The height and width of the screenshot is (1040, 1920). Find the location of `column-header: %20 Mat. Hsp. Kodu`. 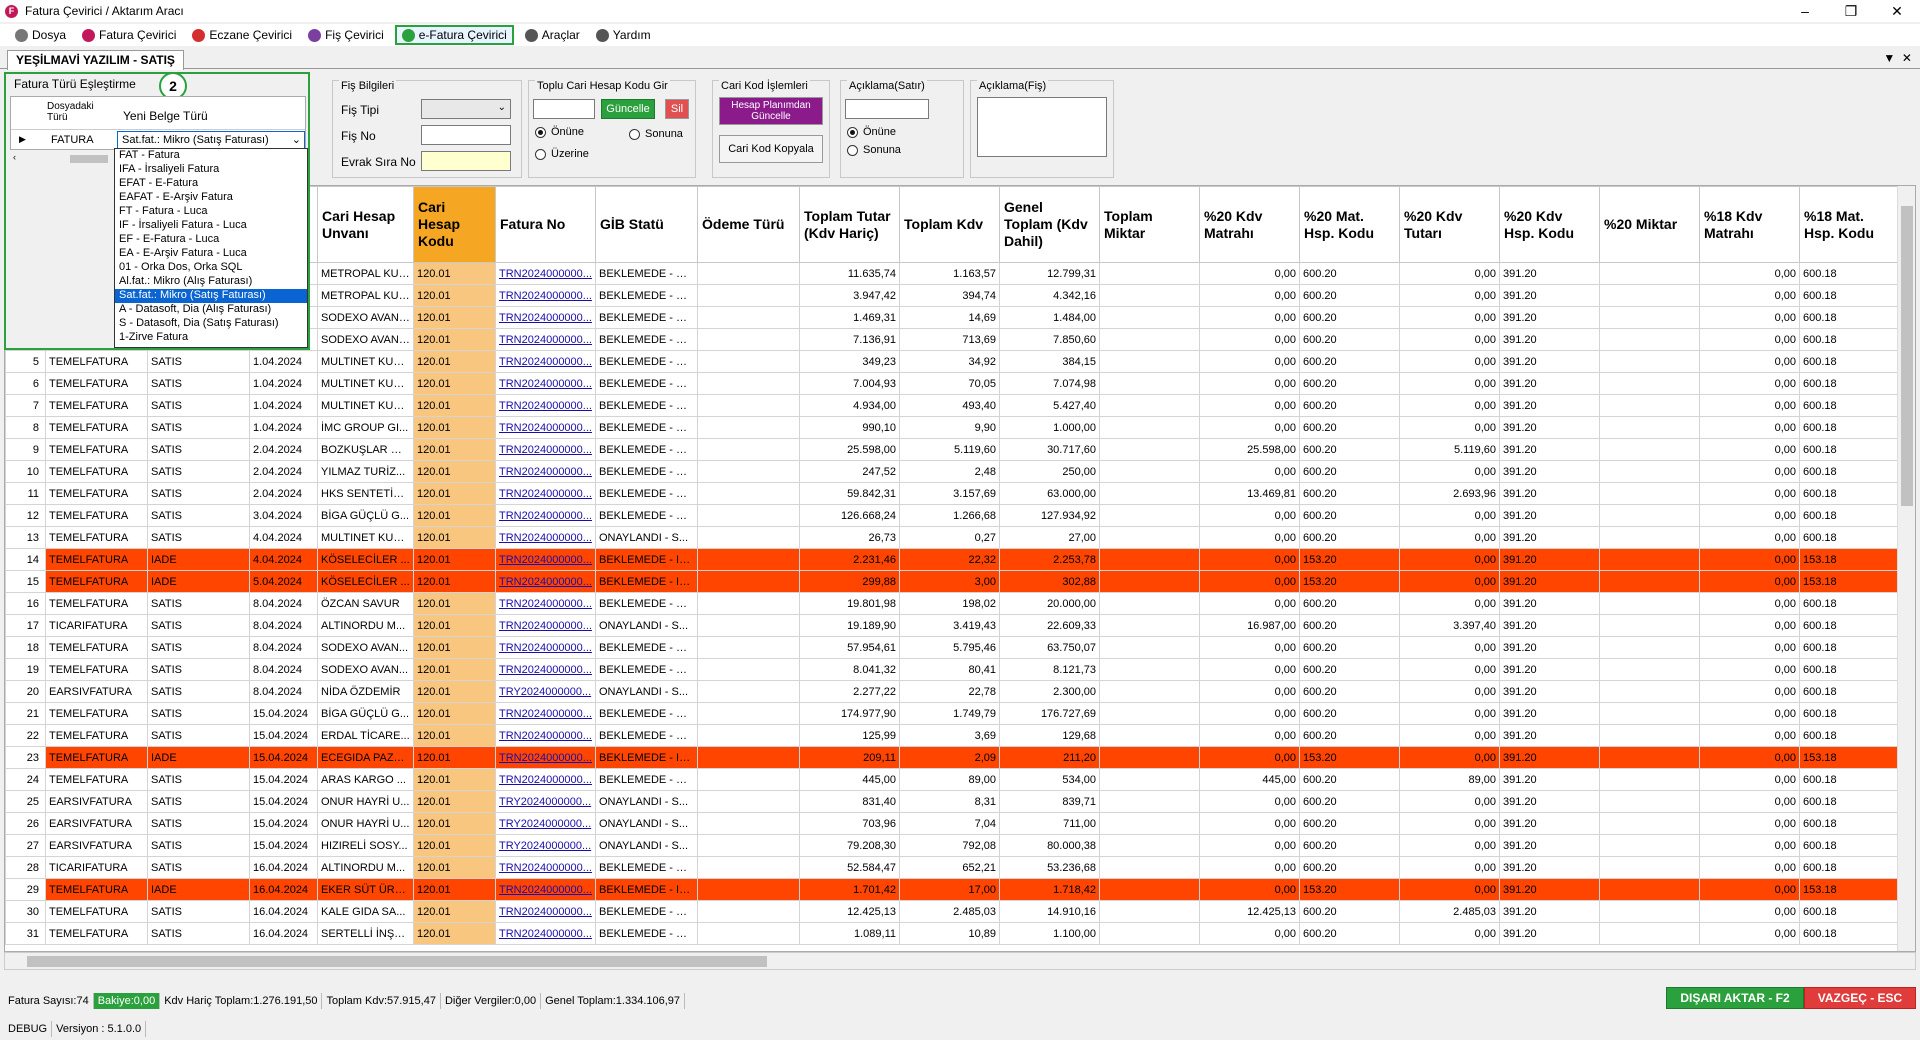

column-header: %20 Mat. Hsp. Kodu is located at coordinates (1349, 224).